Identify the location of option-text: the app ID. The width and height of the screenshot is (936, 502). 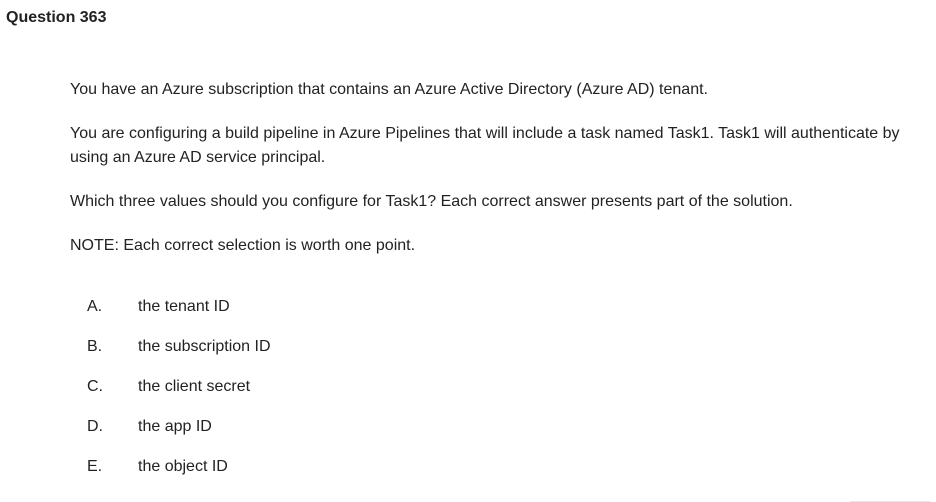
(175, 426).